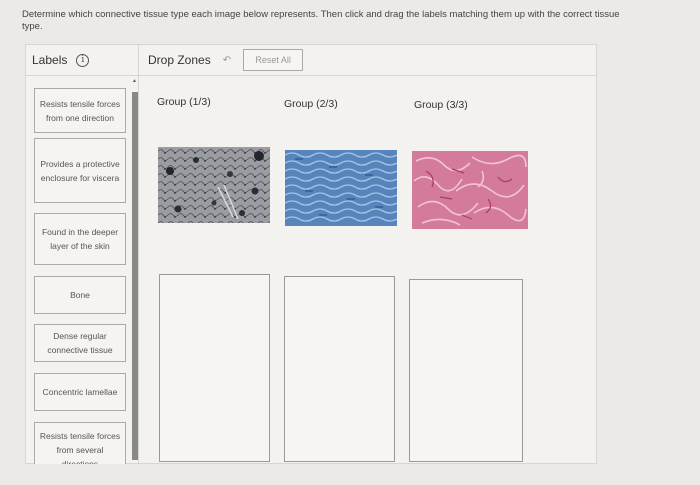 Image resolution: width=700 pixels, height=485 pixels. What do you see at coordinates (184, 102) in the screenshot?
I see `group-title-1: Group (1/3)` at bounding box center [184, 102].